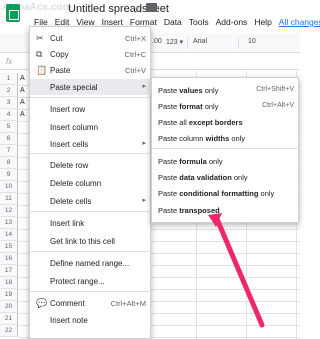  What do you see at coordinates (226, 90) in the screenshot?
I see `submenu-item-paste-values: Paste values only Ctrl+Shift+V` at bounding box center [226, 90].